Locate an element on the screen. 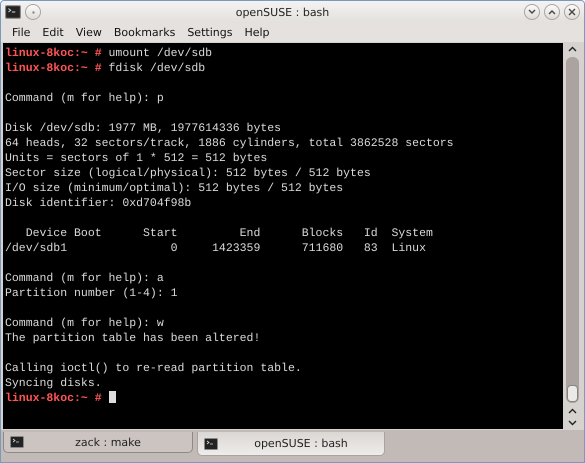  window-title: openSUSE : bash is located at coordinates (282, 12).